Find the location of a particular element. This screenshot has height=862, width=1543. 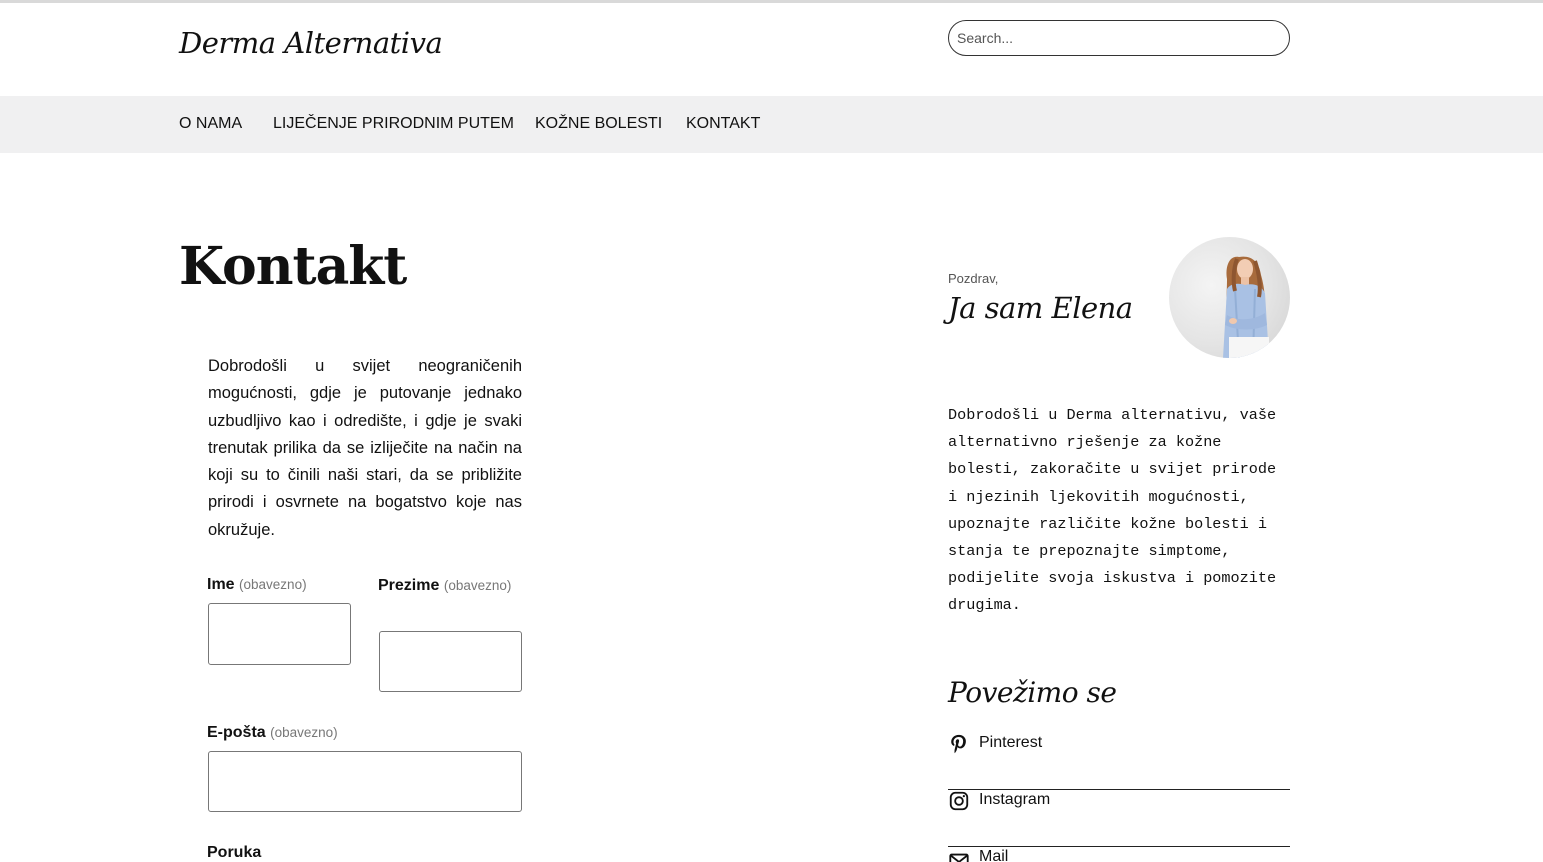

social-label: Pinterest is located at coordinates (1011, 742).